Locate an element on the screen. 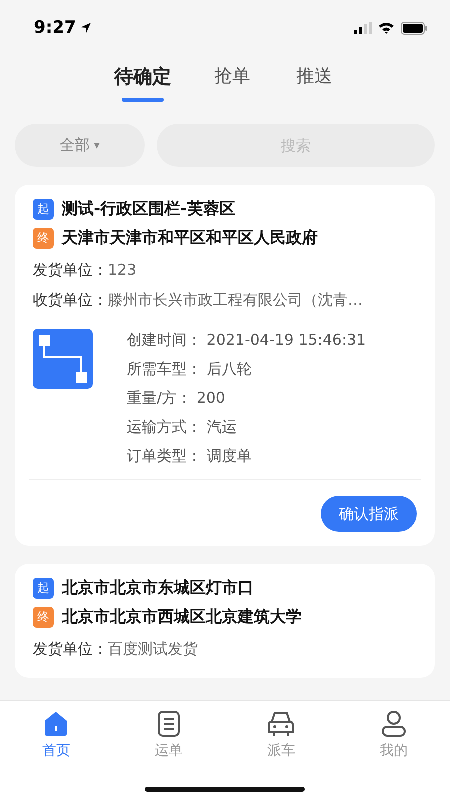 This screenshot has height=800, width=450. user-icon is located at coordinates (394, 724).